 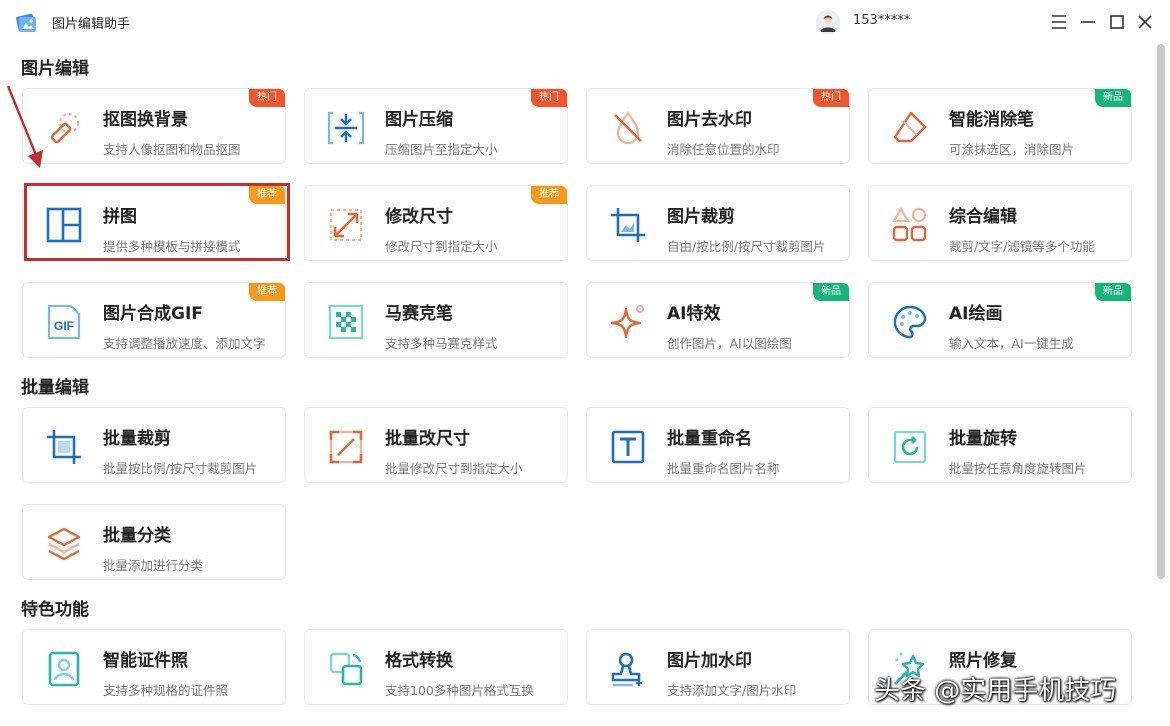 I want to click on collage-grid-icon, so click(x=64, y=225).